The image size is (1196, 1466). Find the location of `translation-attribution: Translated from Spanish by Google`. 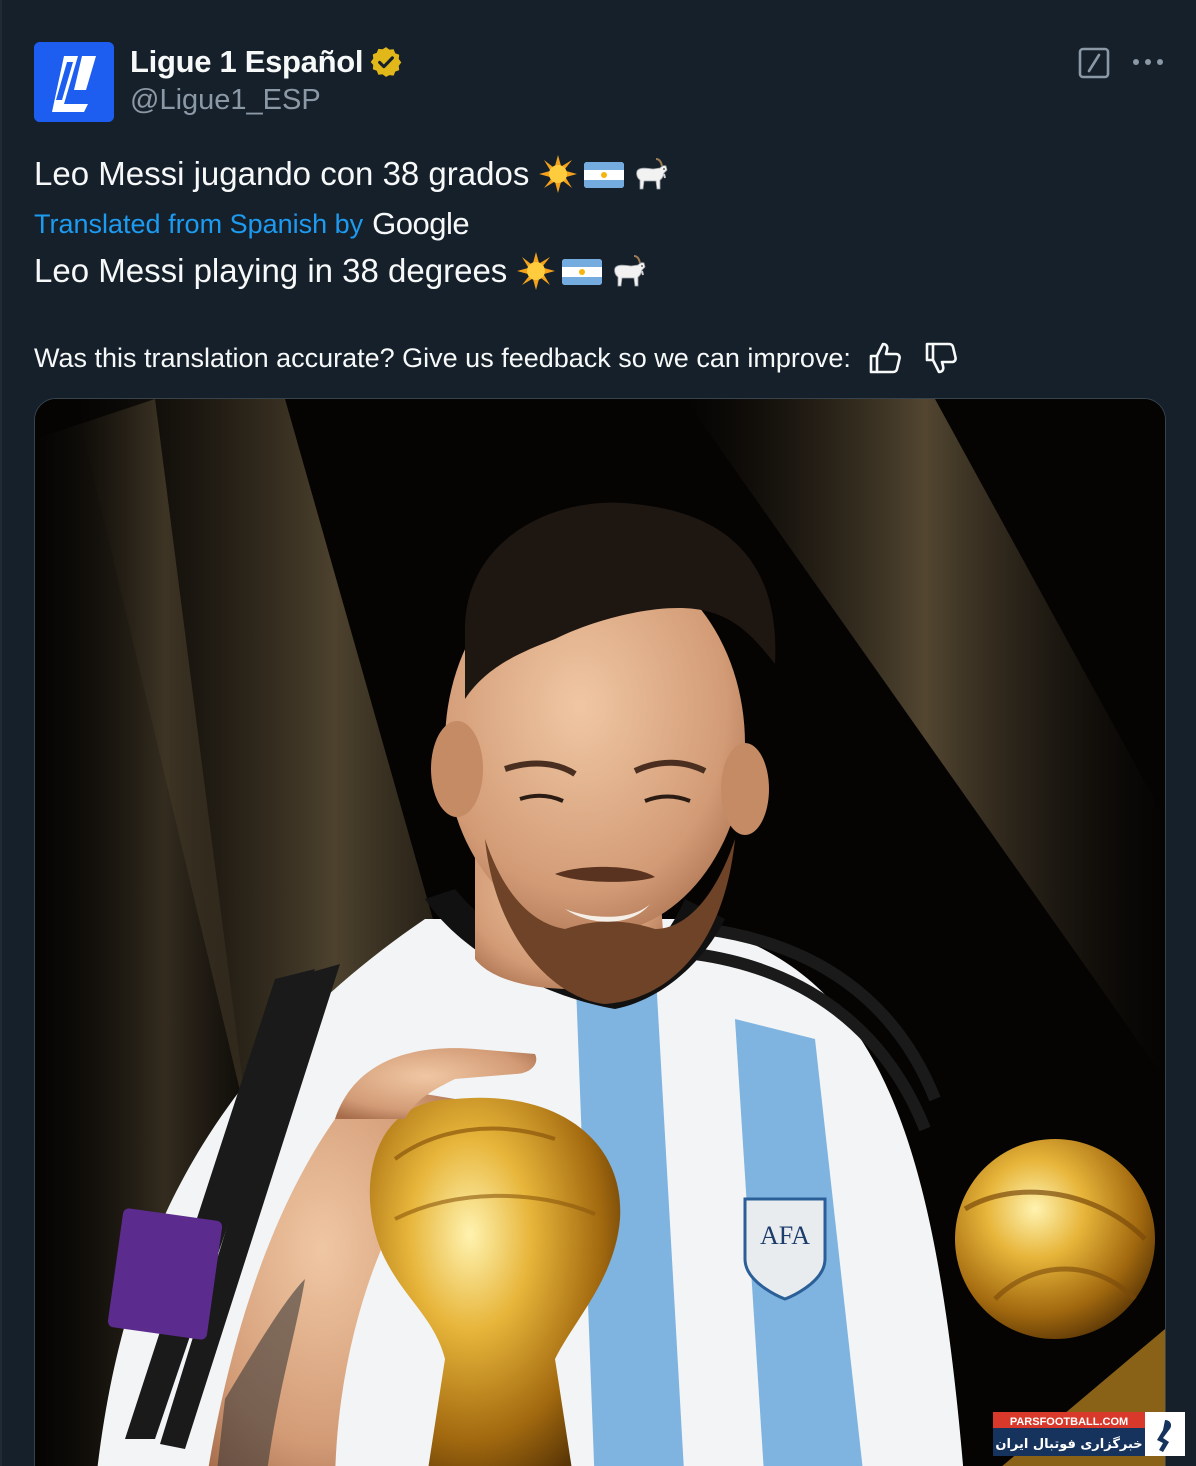

translation-attribution: Translated from Spanish by Google is located at coordinates (252, 224).